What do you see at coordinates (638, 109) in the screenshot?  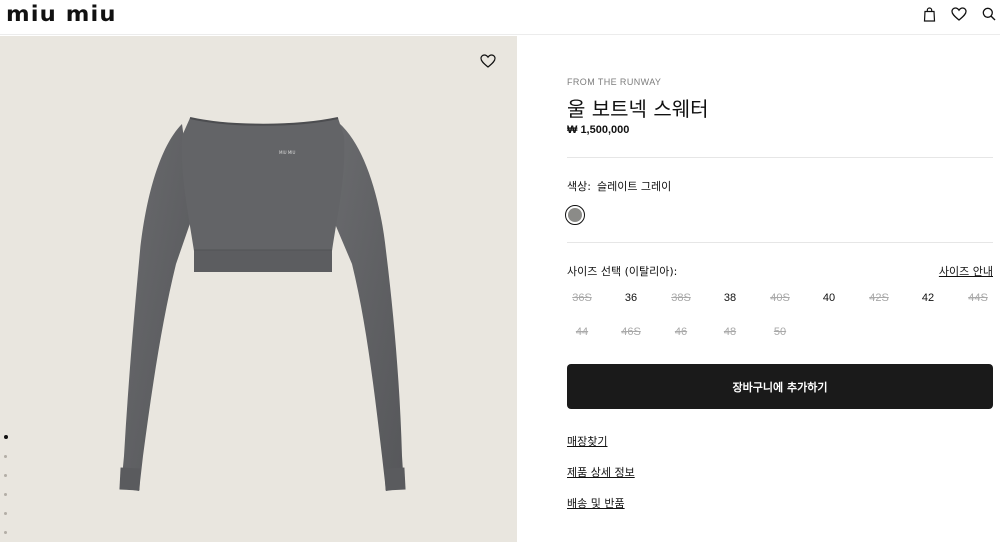 I see `product-title: 울 보트넥 스웨터` at bounding box center [638, 109].